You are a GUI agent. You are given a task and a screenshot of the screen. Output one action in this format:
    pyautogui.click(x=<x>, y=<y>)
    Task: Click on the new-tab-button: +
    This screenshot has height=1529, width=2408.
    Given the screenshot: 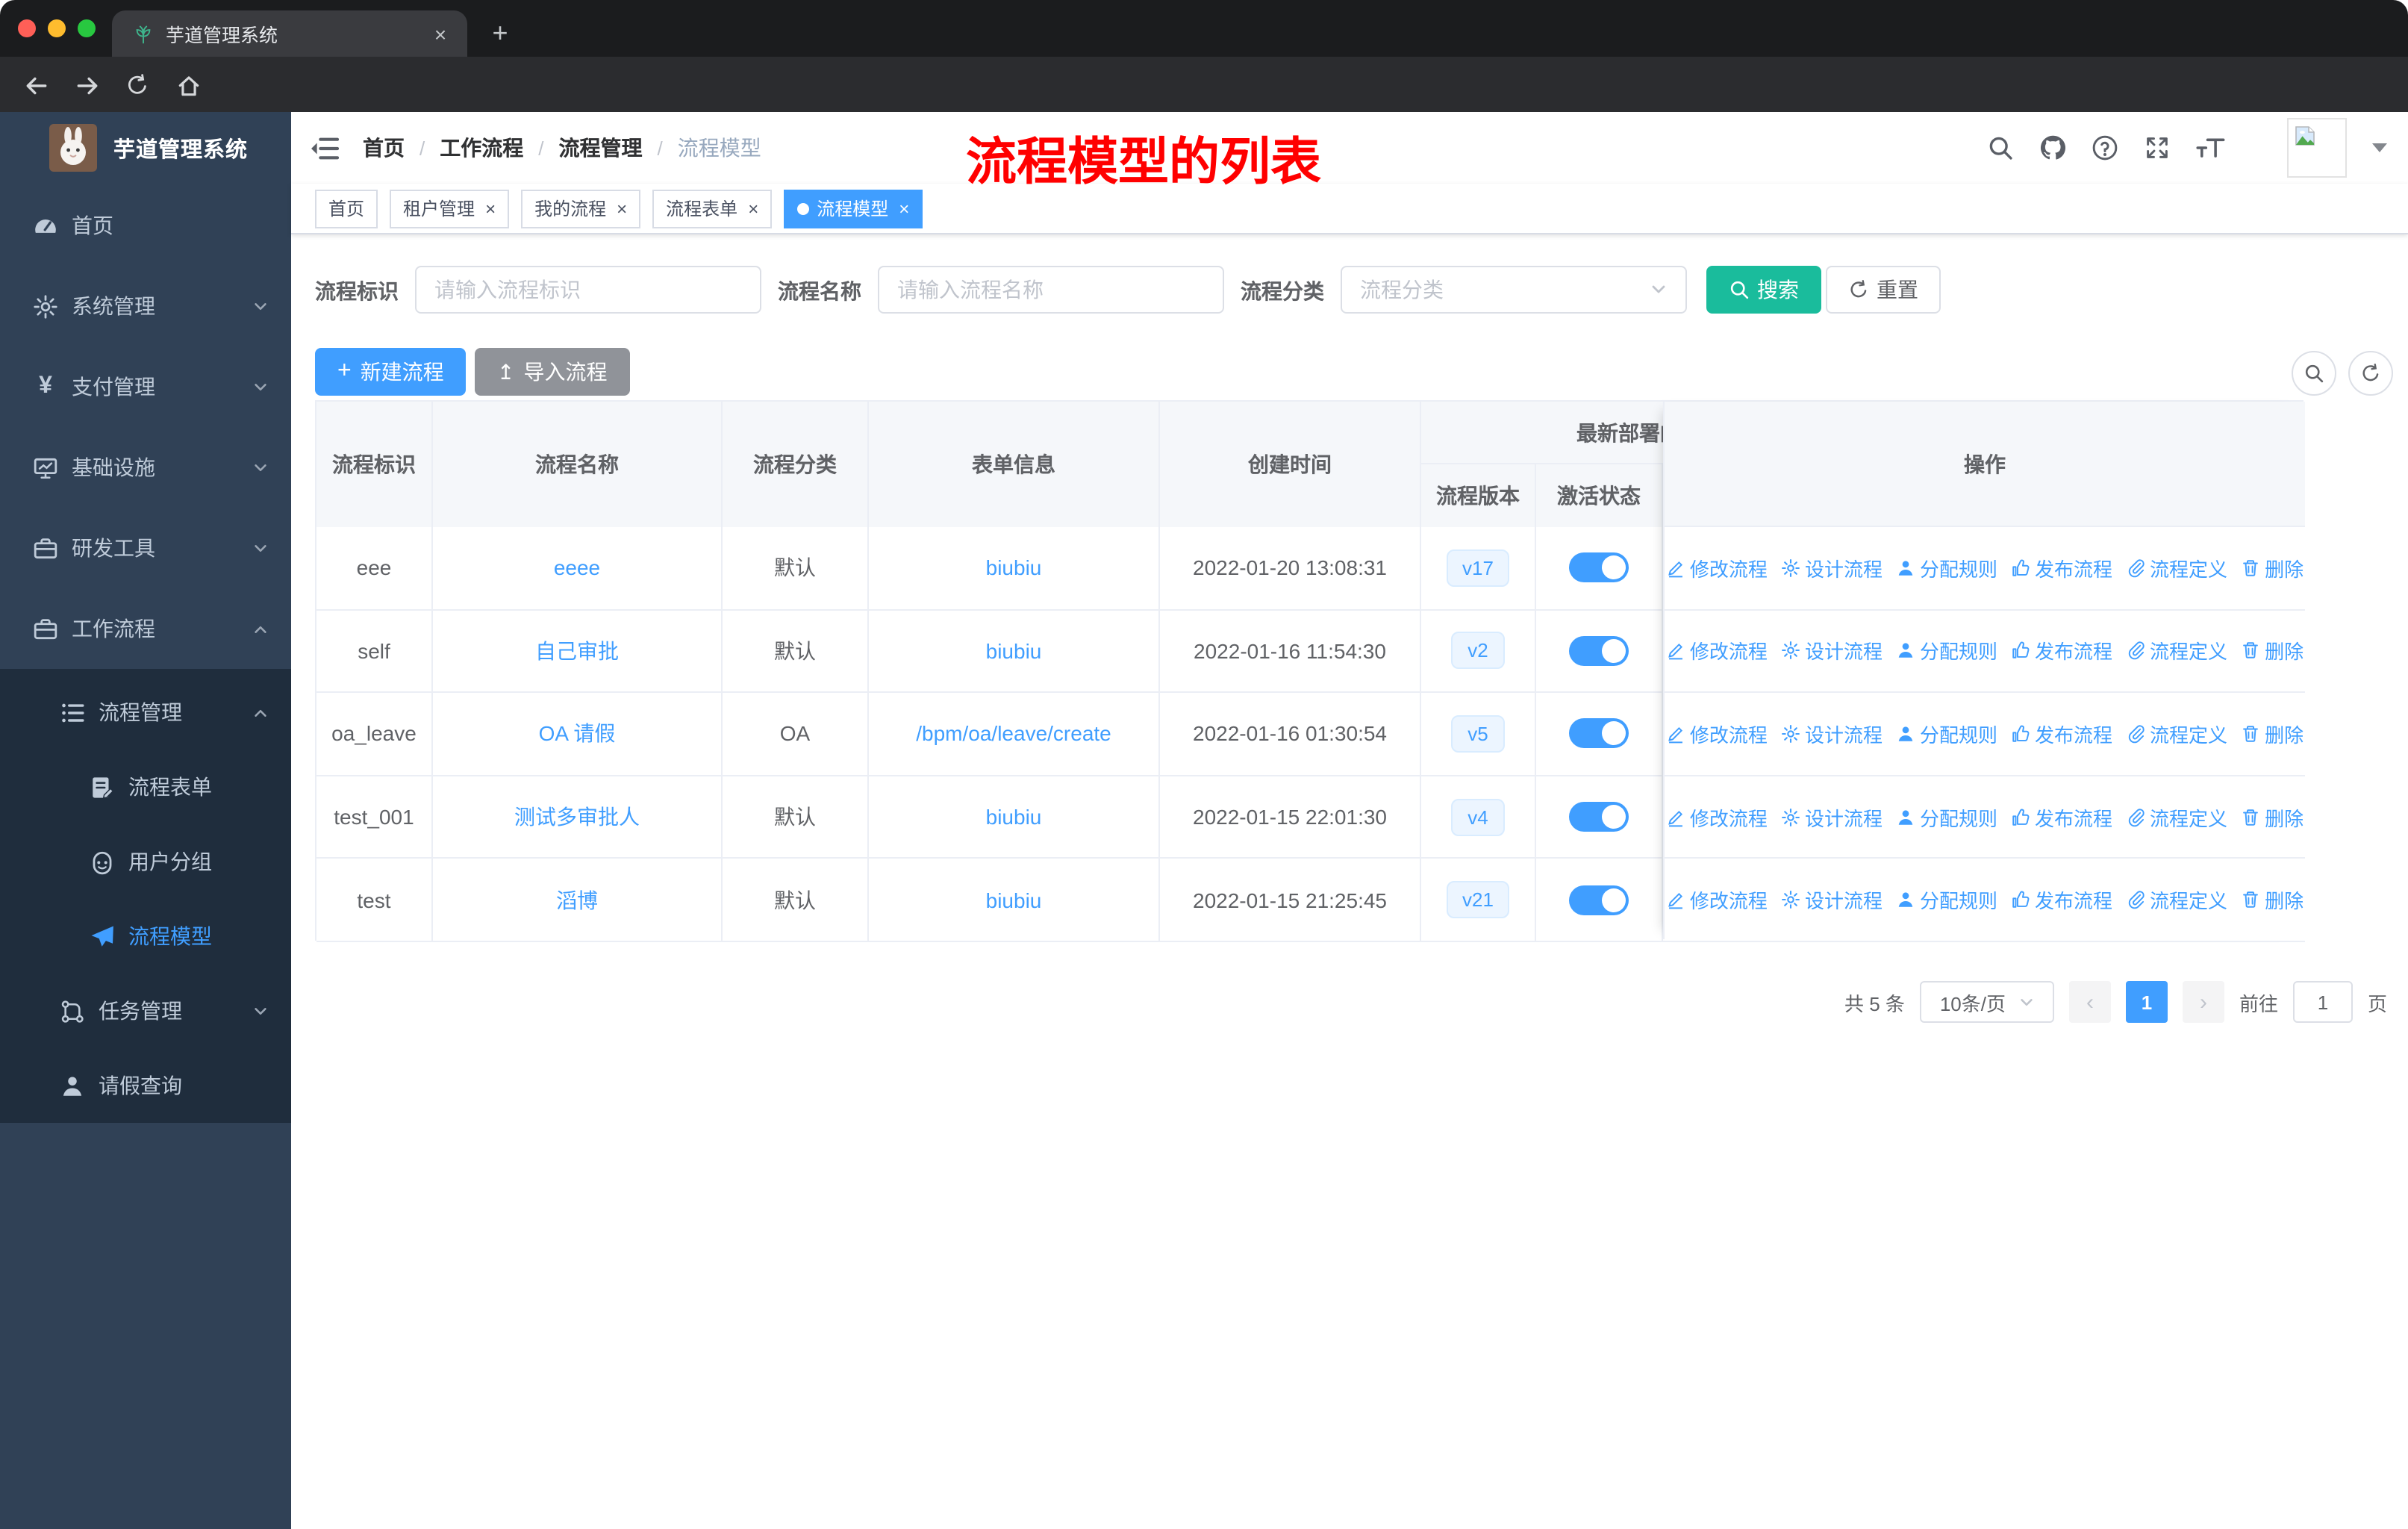 What is the action you would take?
    pyautogui.click(x=500, y=32)
    